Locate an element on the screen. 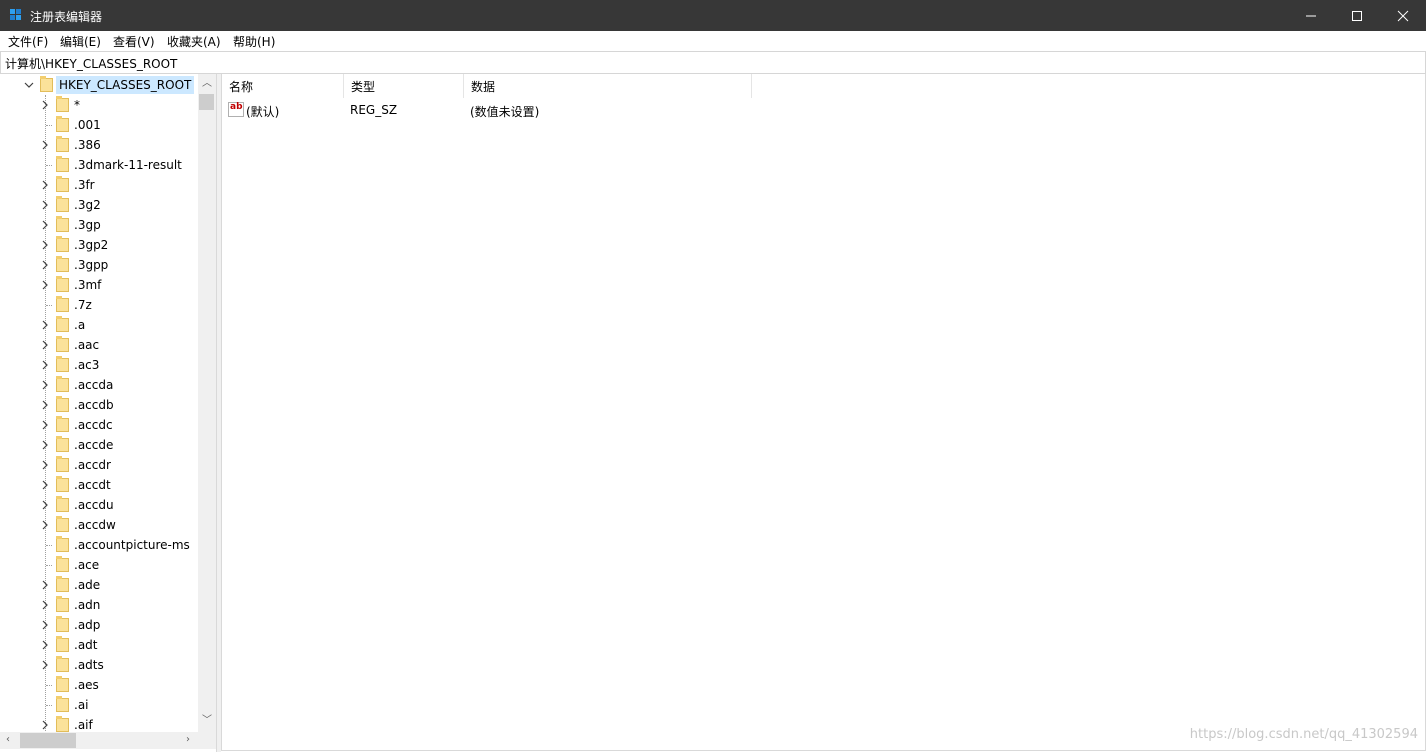  tree-item-label: .3fr is located at coordinates (84, 185).